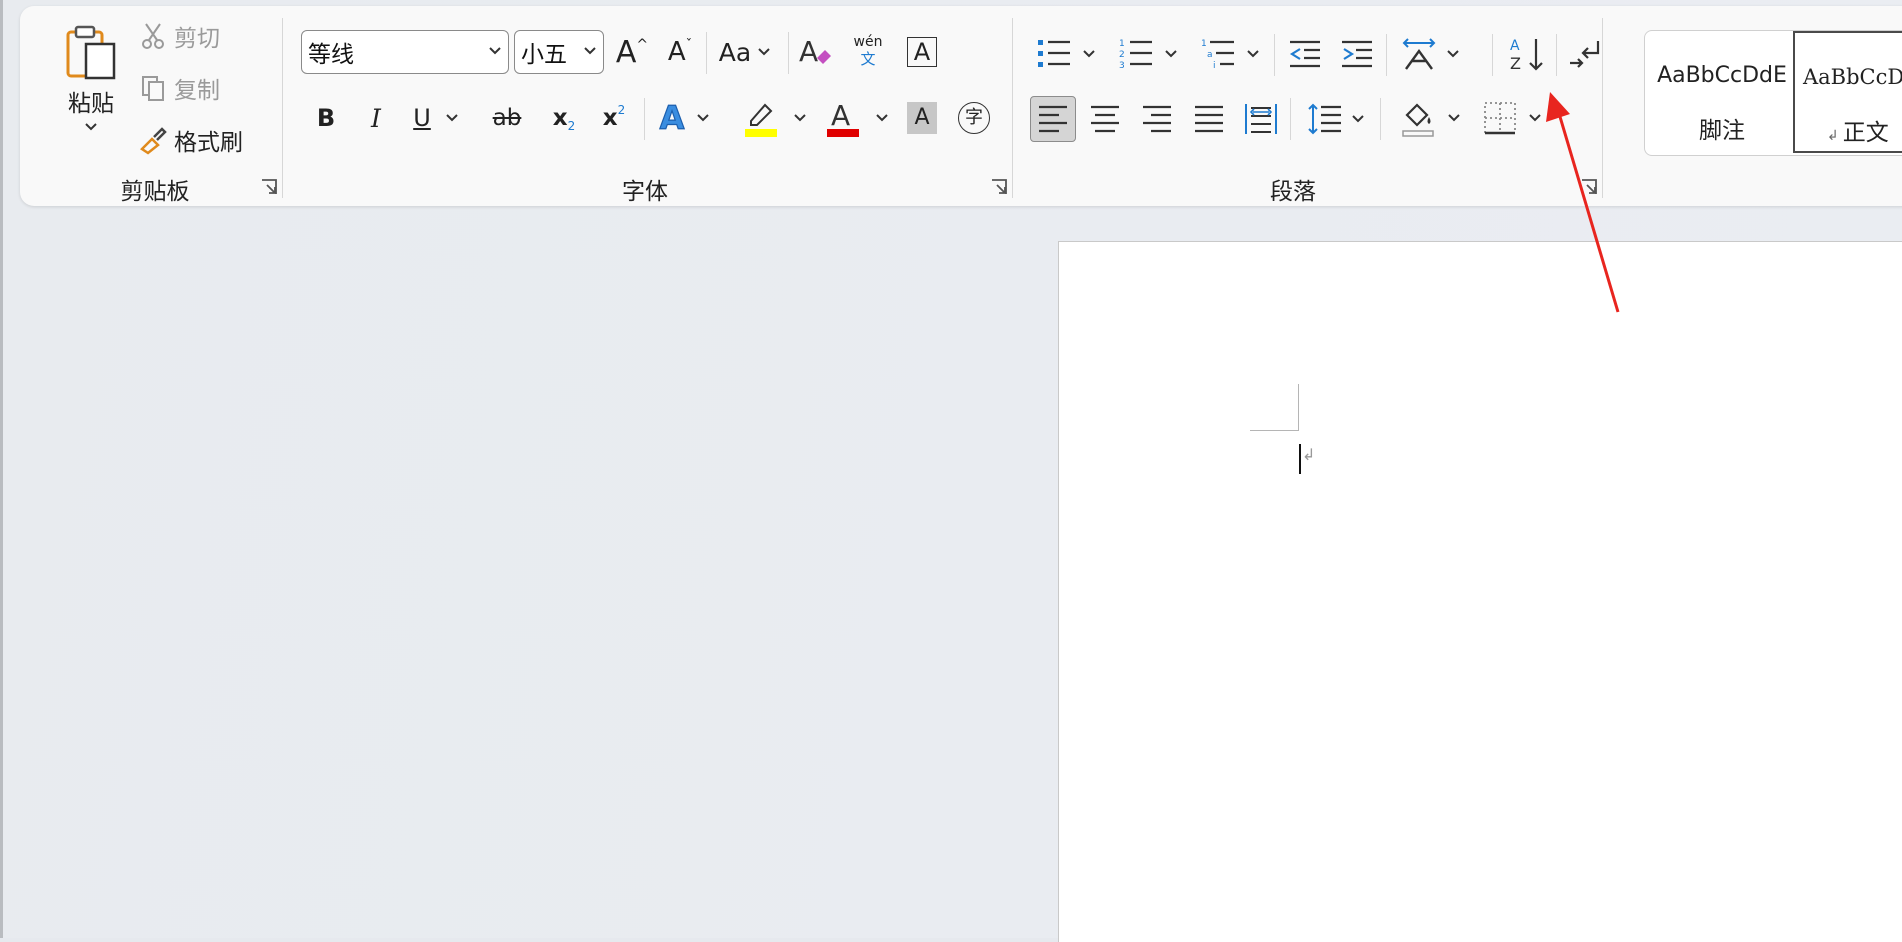  Describe the element at coordinates (1847, 92) in the screenshot. I see `style-normal: AaBbCcDdE ↲正文` at that location.